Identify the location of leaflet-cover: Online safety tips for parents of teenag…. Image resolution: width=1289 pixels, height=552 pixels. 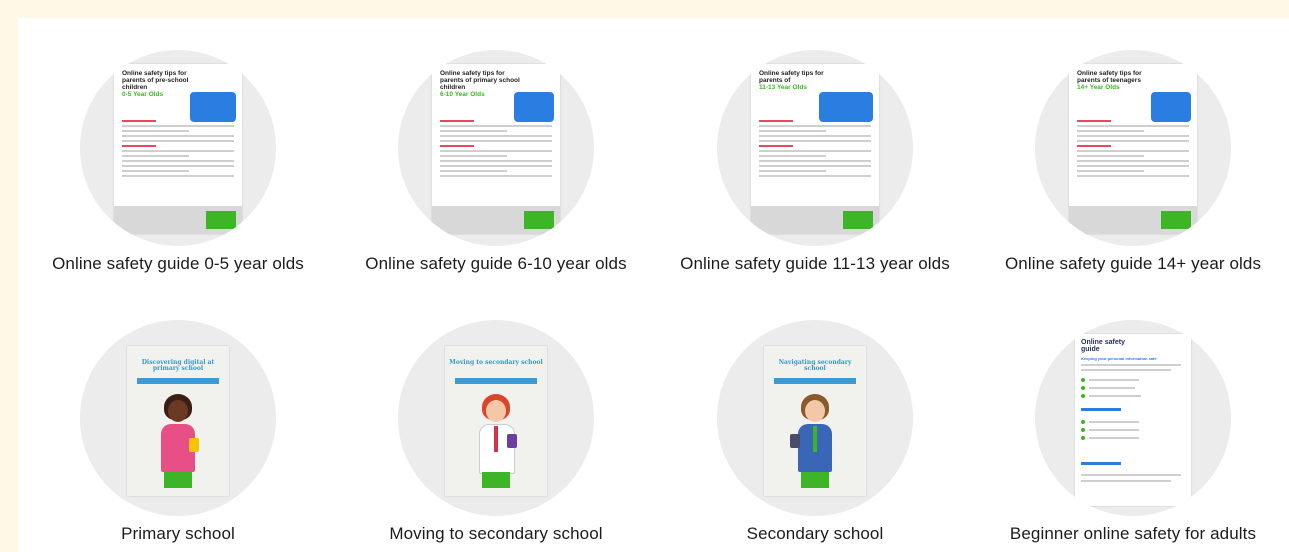
(1133, 149).